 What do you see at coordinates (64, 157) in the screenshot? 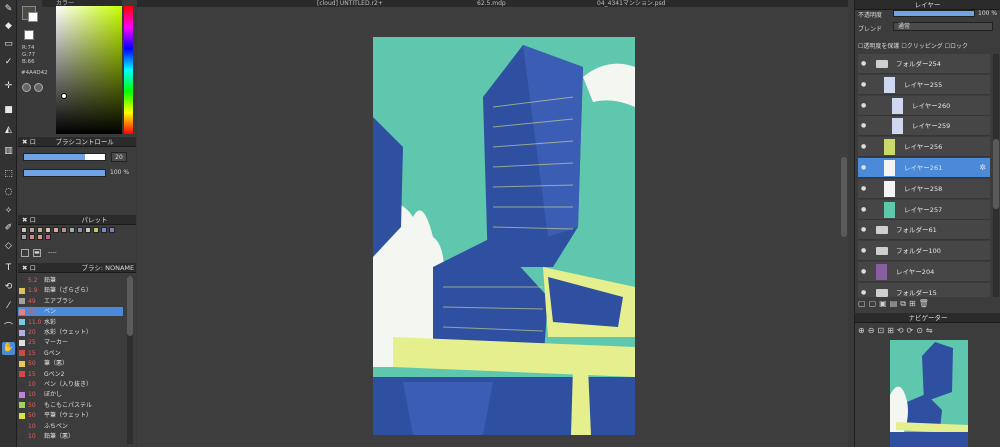
I see `size-slider` at bounding box center [64, 157].